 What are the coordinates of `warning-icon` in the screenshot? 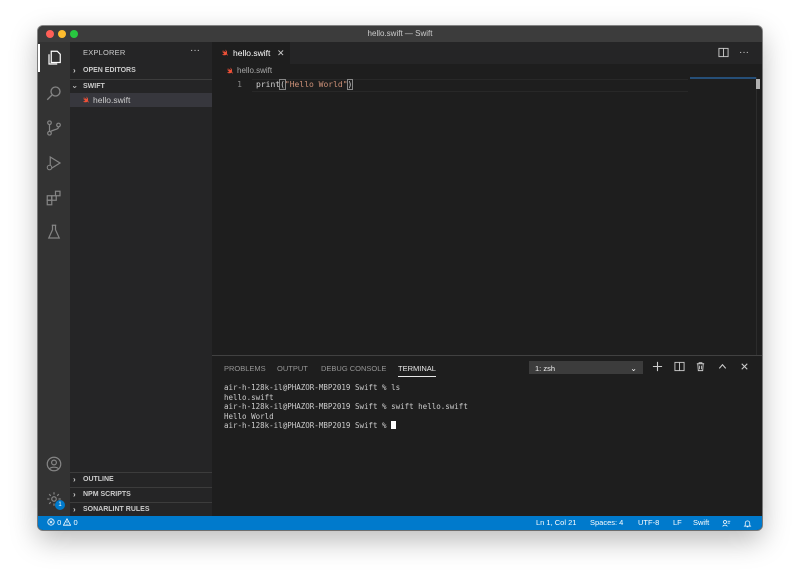 It's located at (67, 521).